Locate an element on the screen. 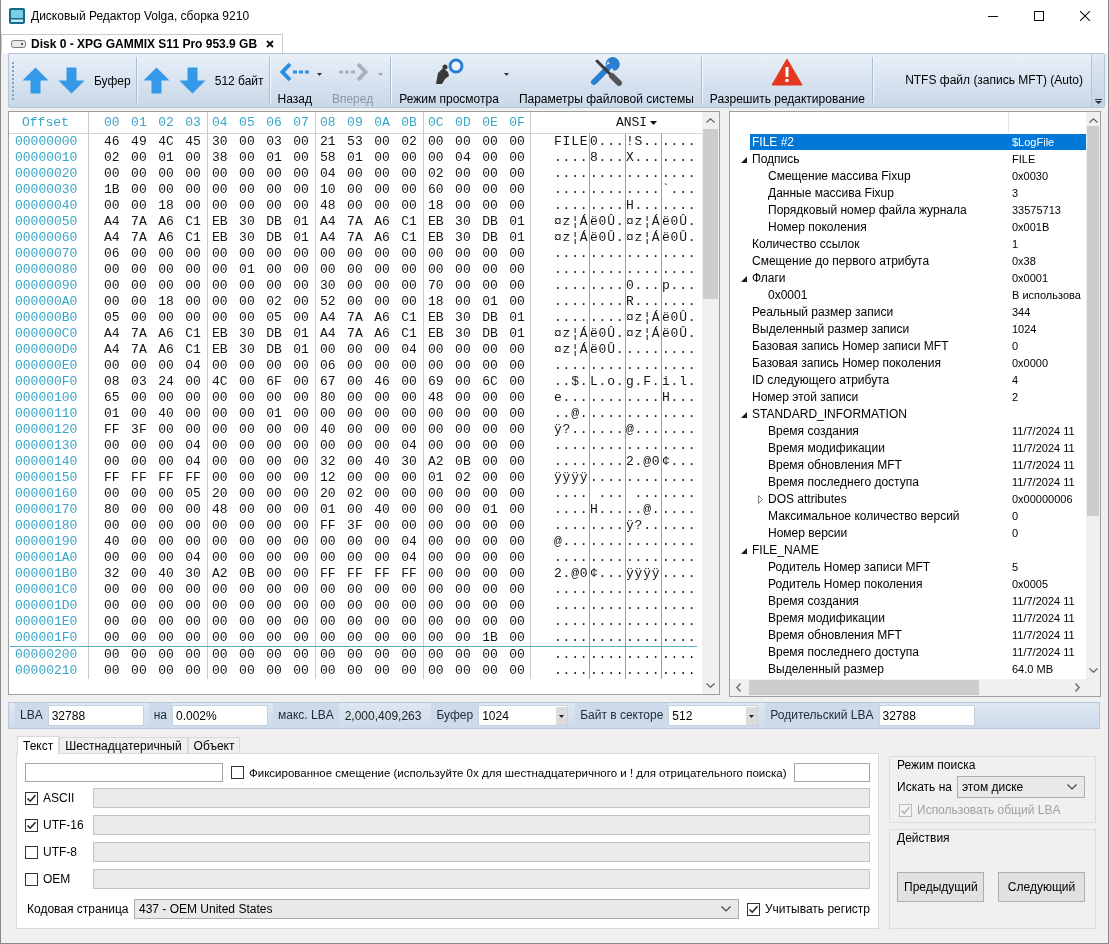  tree-item: Выделенный размер is located at coordinates (887, 669).